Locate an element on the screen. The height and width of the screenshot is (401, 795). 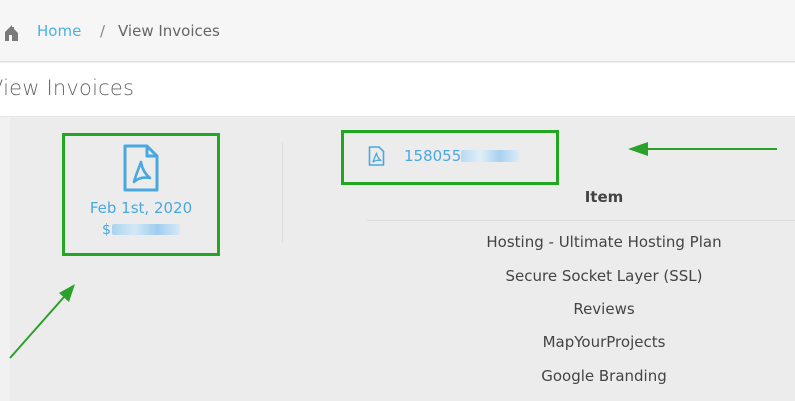
invoice-date: Feb 1st, 2020 is located at coordinates (141, 208).